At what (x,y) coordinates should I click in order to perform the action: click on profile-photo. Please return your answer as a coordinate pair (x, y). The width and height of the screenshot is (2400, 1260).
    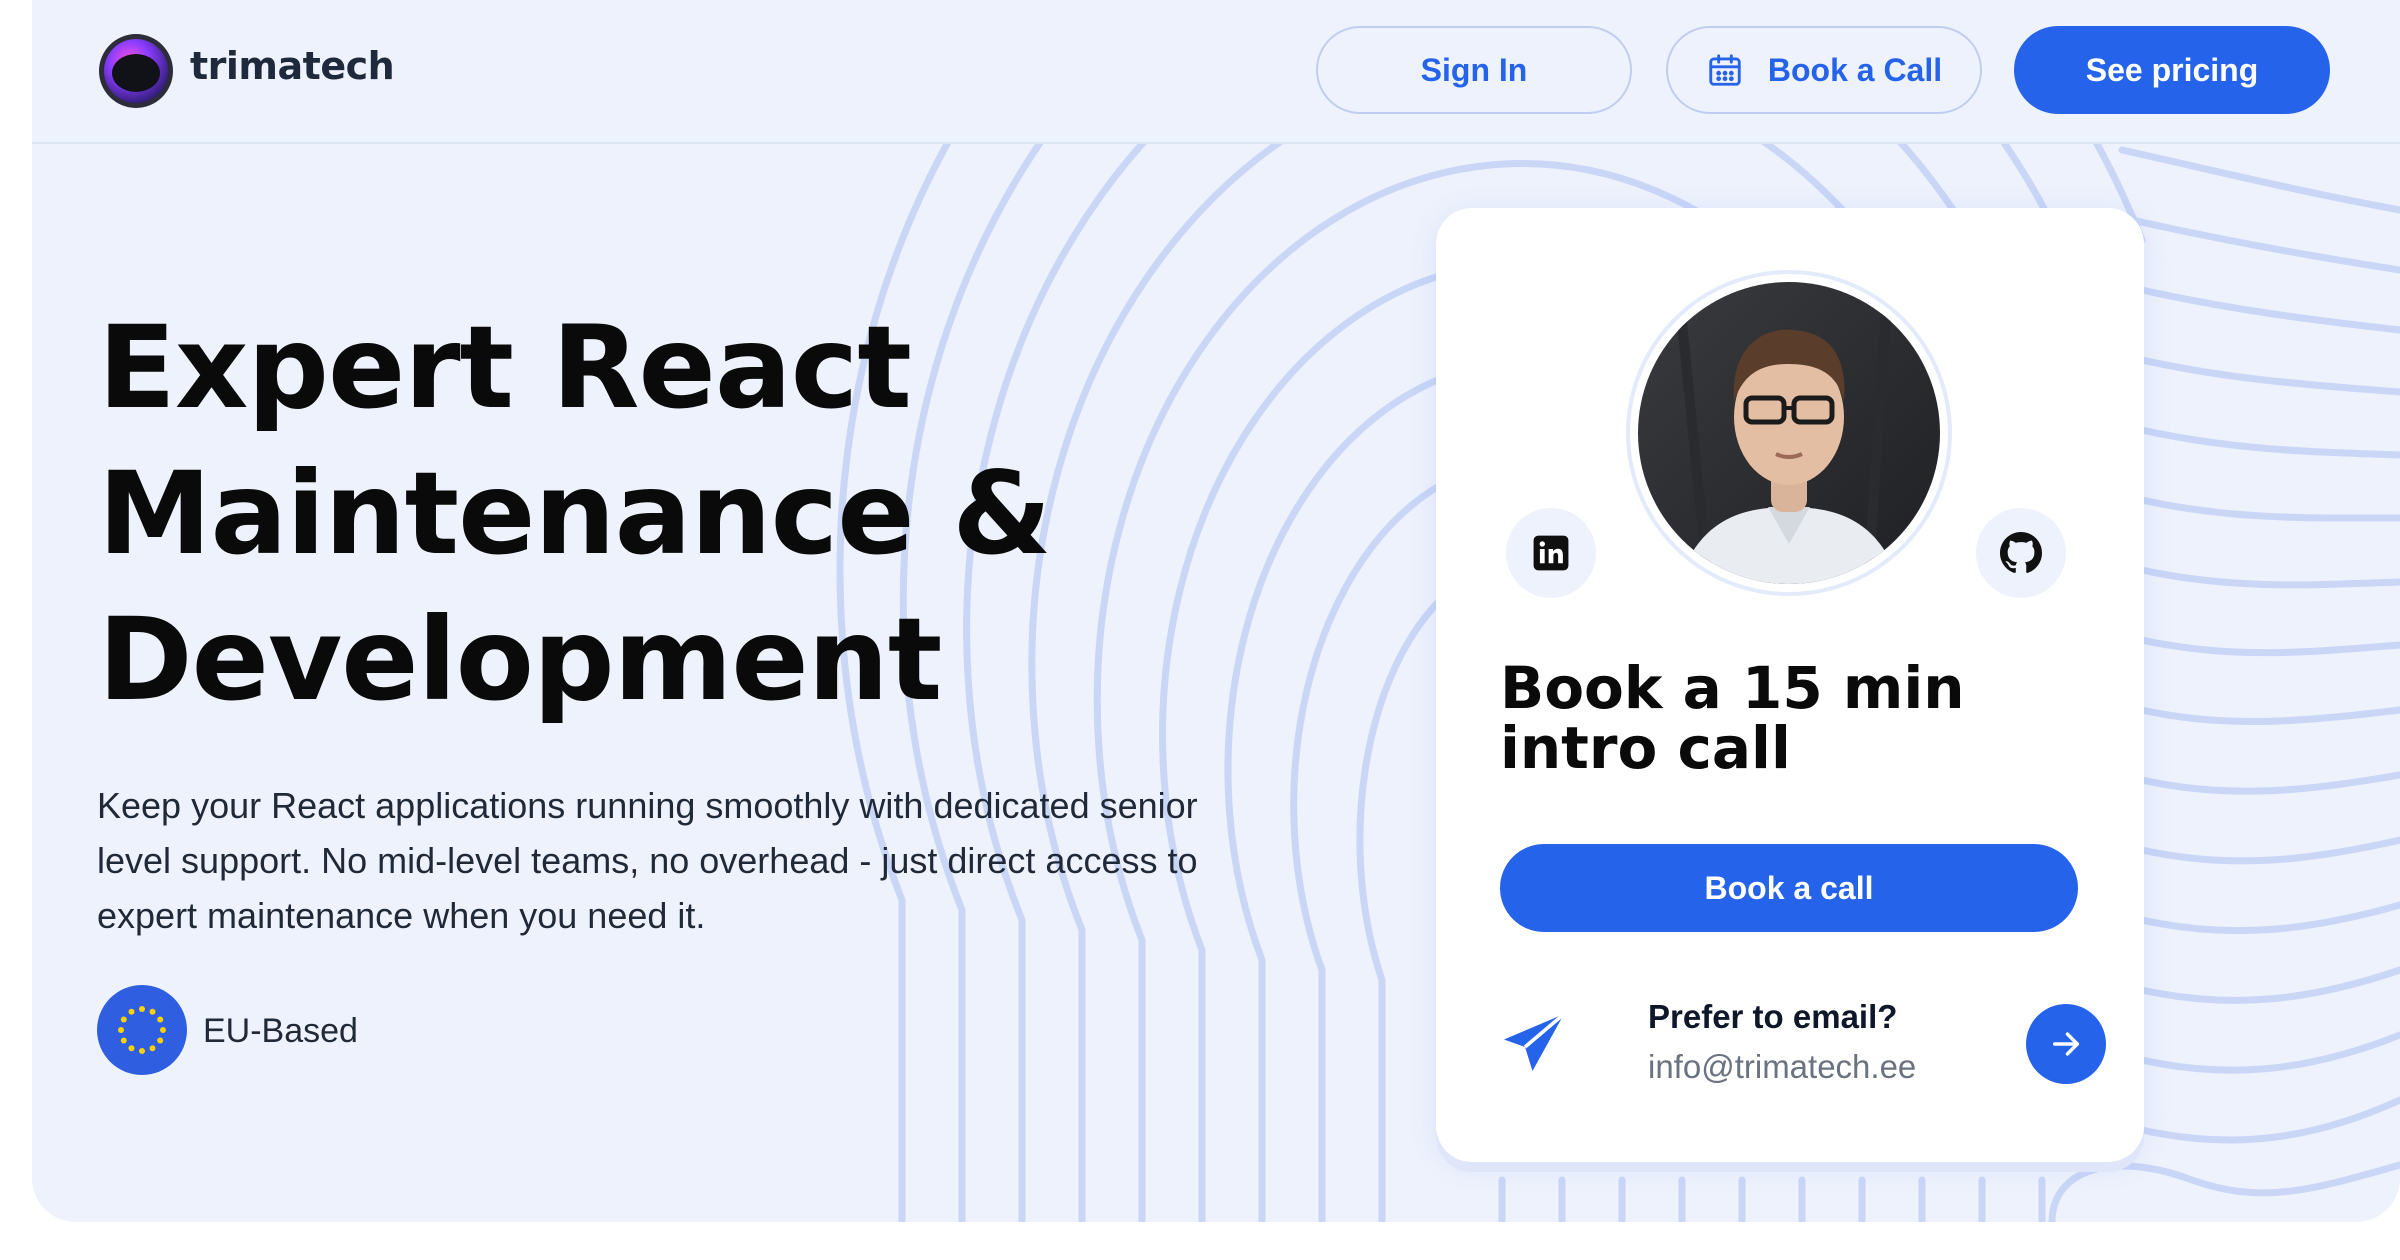
    Looking at the image, I should click on (1789, 433).